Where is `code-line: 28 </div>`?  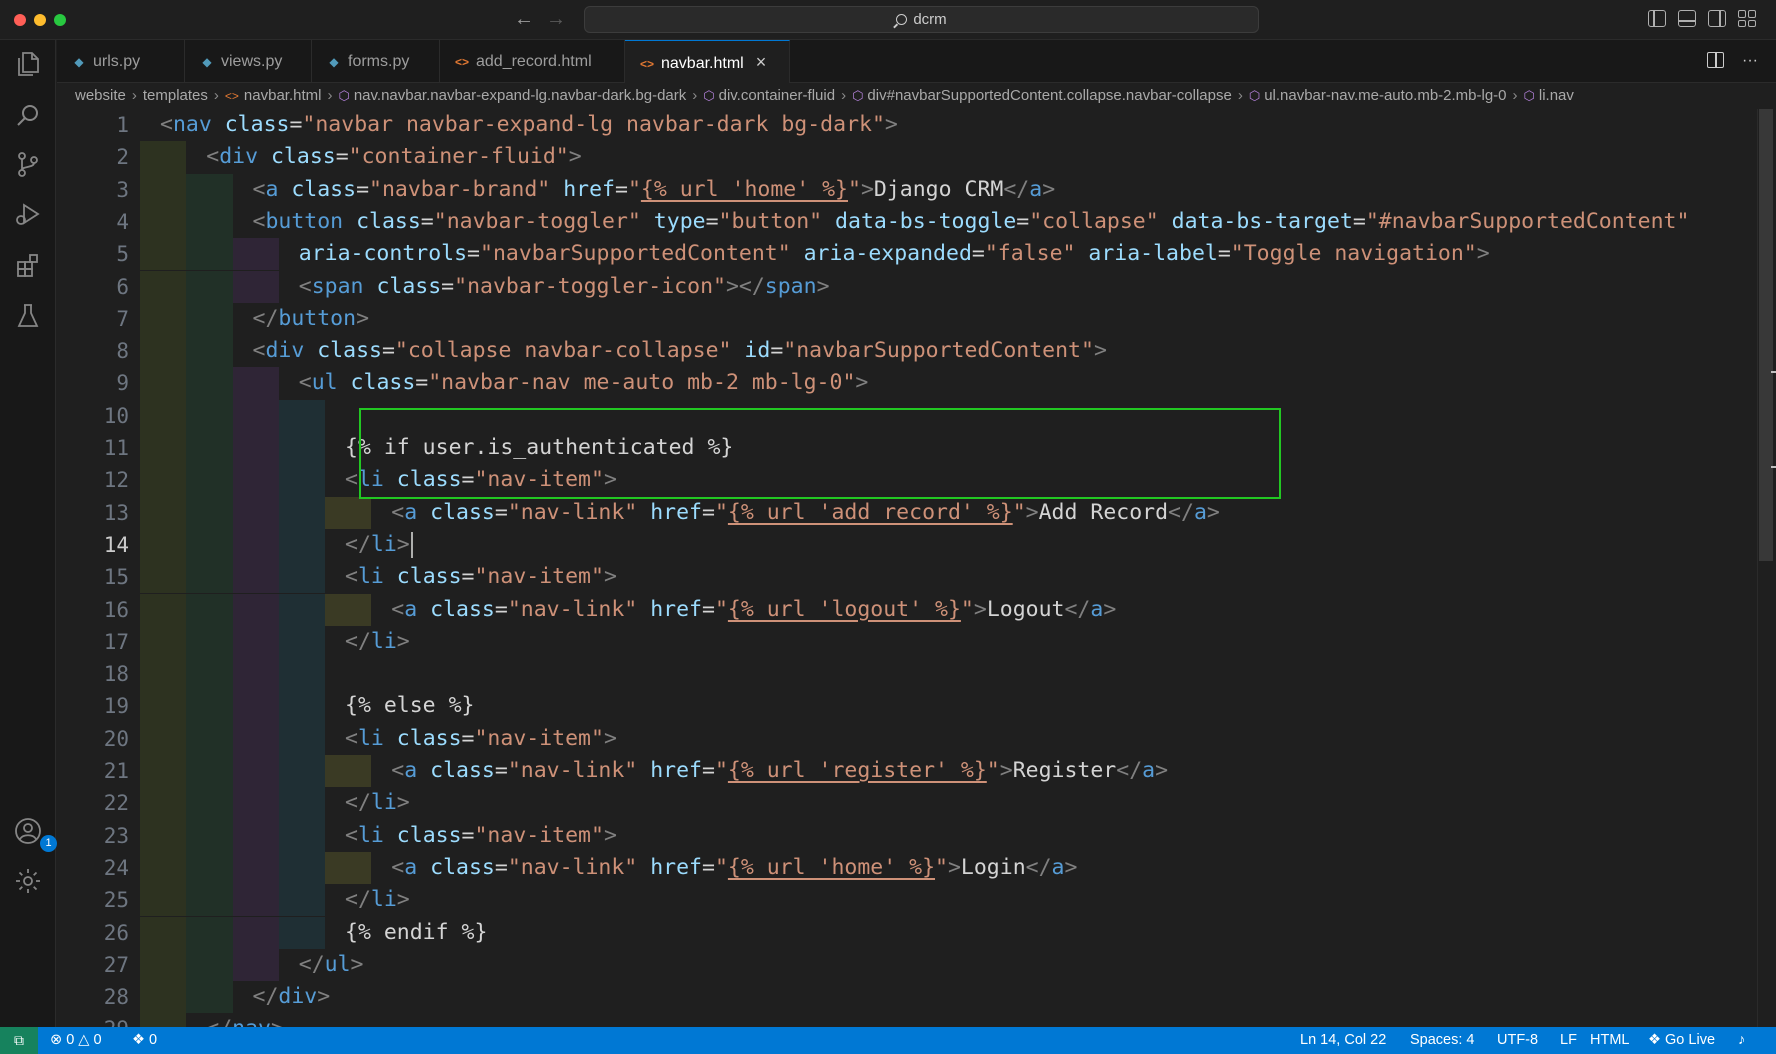
code-line: 28 </div> is located at coordinates (907, 997).